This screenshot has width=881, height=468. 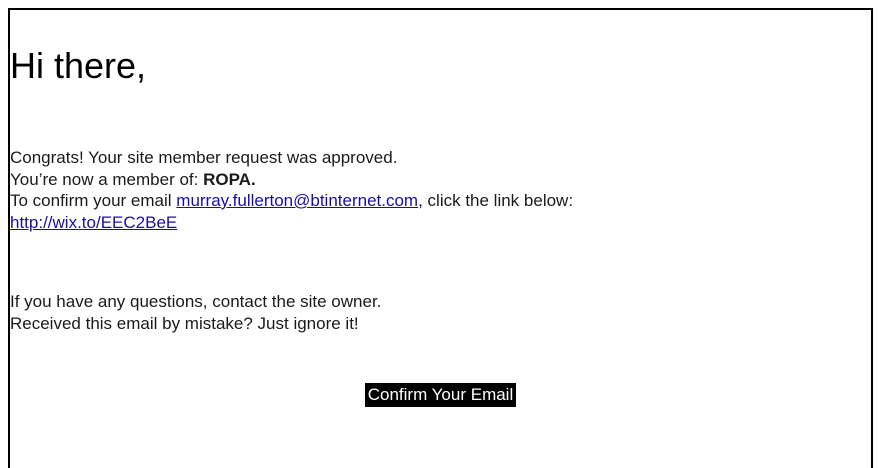 I want to click on confirm-link-line: http://wix.to/EEC2BeE, so click(x=440, y=223).